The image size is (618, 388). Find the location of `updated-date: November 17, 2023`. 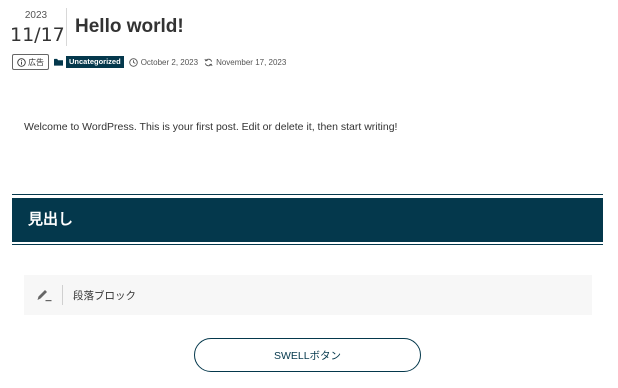

updated-date: November 17, 2023 is located at coordinates (251, 62).